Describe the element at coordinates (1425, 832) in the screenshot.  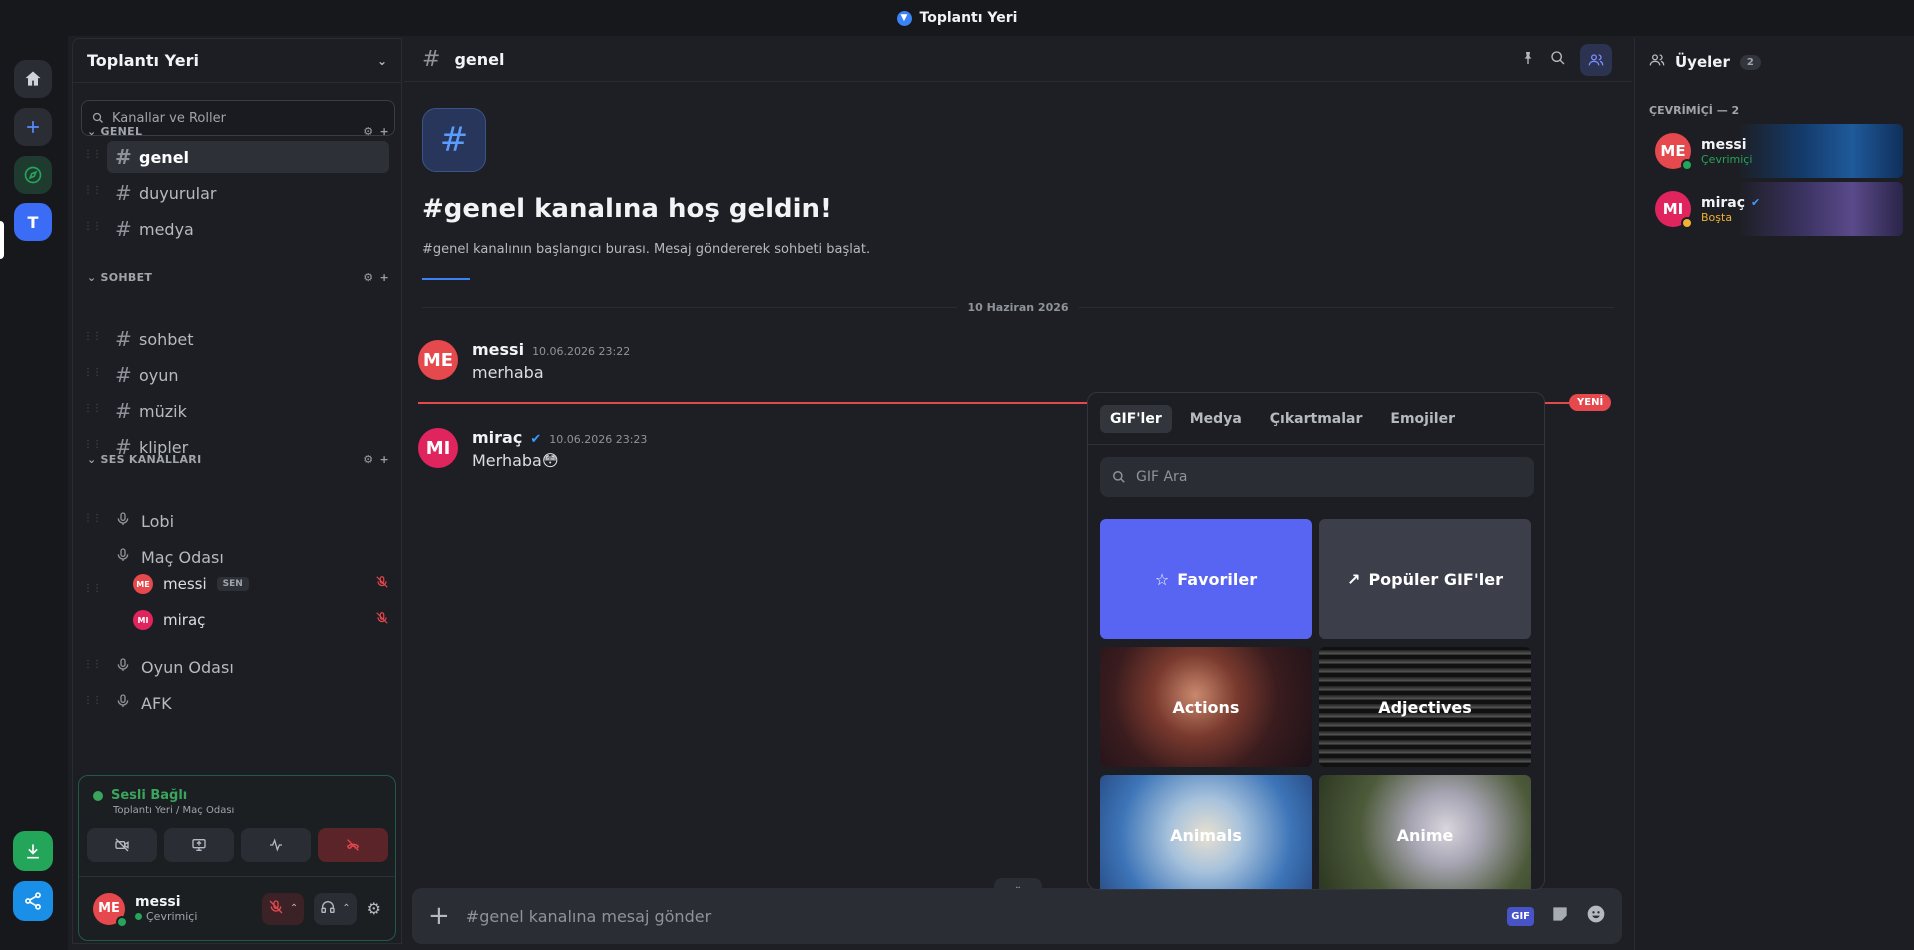
I see `gif-category-anime: Anime` at that location.